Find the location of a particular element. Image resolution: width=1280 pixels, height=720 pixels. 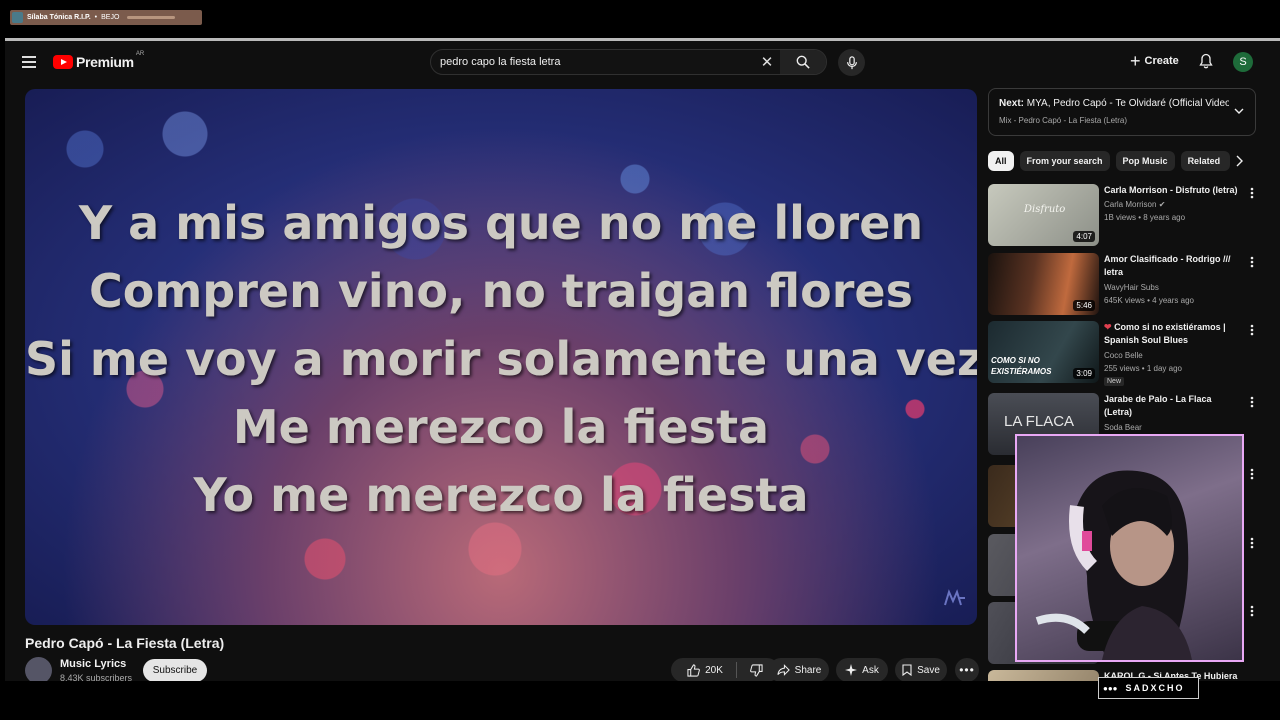

video-thumbnail: COMO SI NO EXISTIÉRAMOS 3:09 is located at coordinates (1043, 352).